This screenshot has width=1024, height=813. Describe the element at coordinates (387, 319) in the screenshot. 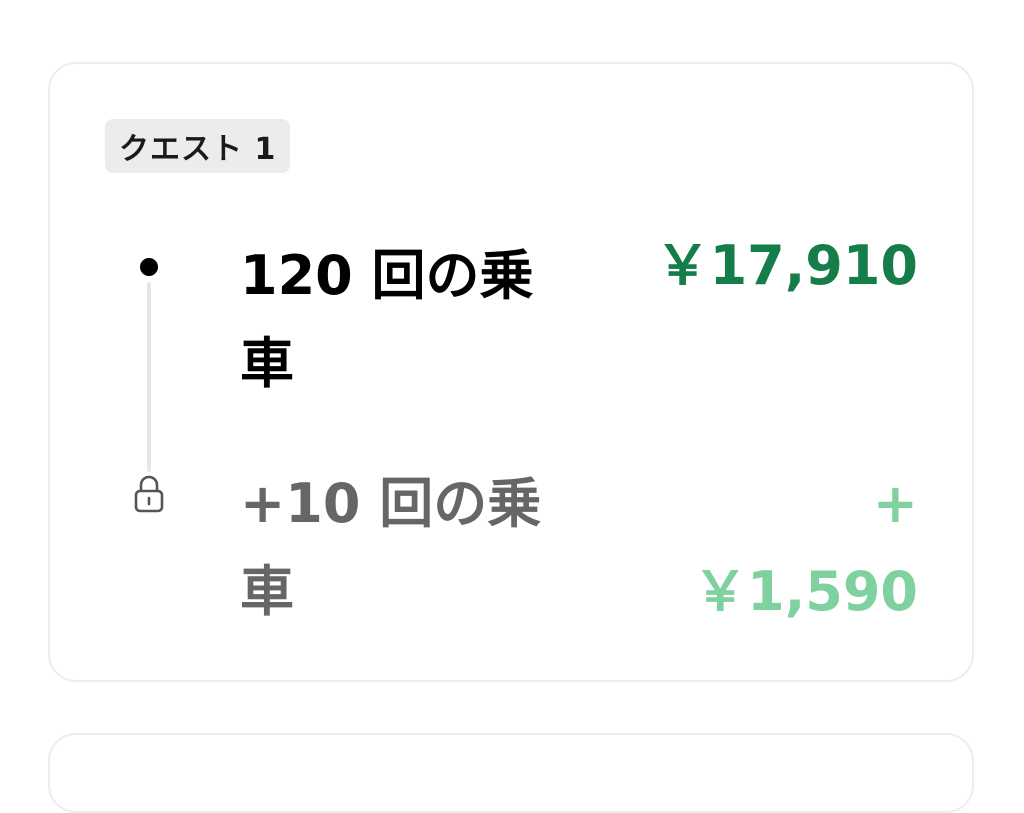

I see `step-title-active: 120 回の乗車` at that location.